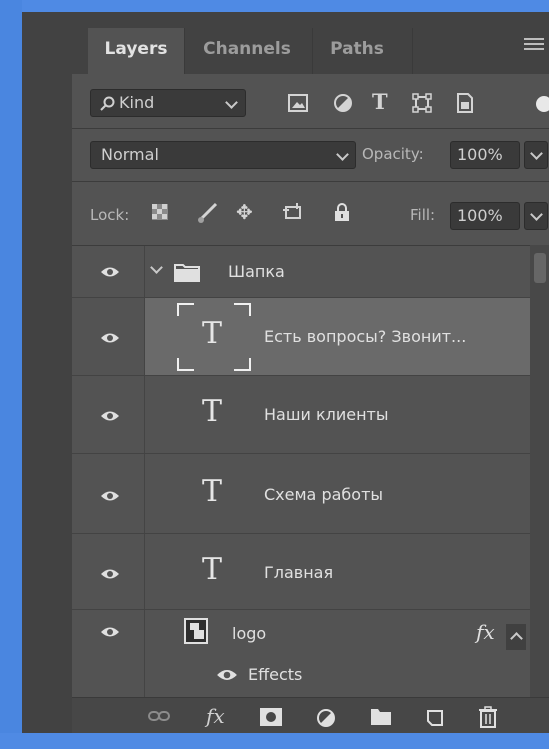 Image resolution: width=549 pixels, height=749 pixels. I want to click on link-layers-icon, so click(159, 716).